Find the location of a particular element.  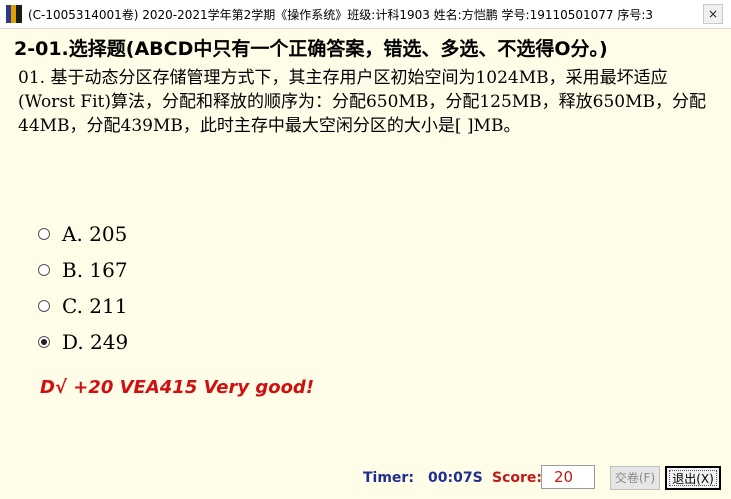

option-b: B. 167 is located at coordinates (83, 270).